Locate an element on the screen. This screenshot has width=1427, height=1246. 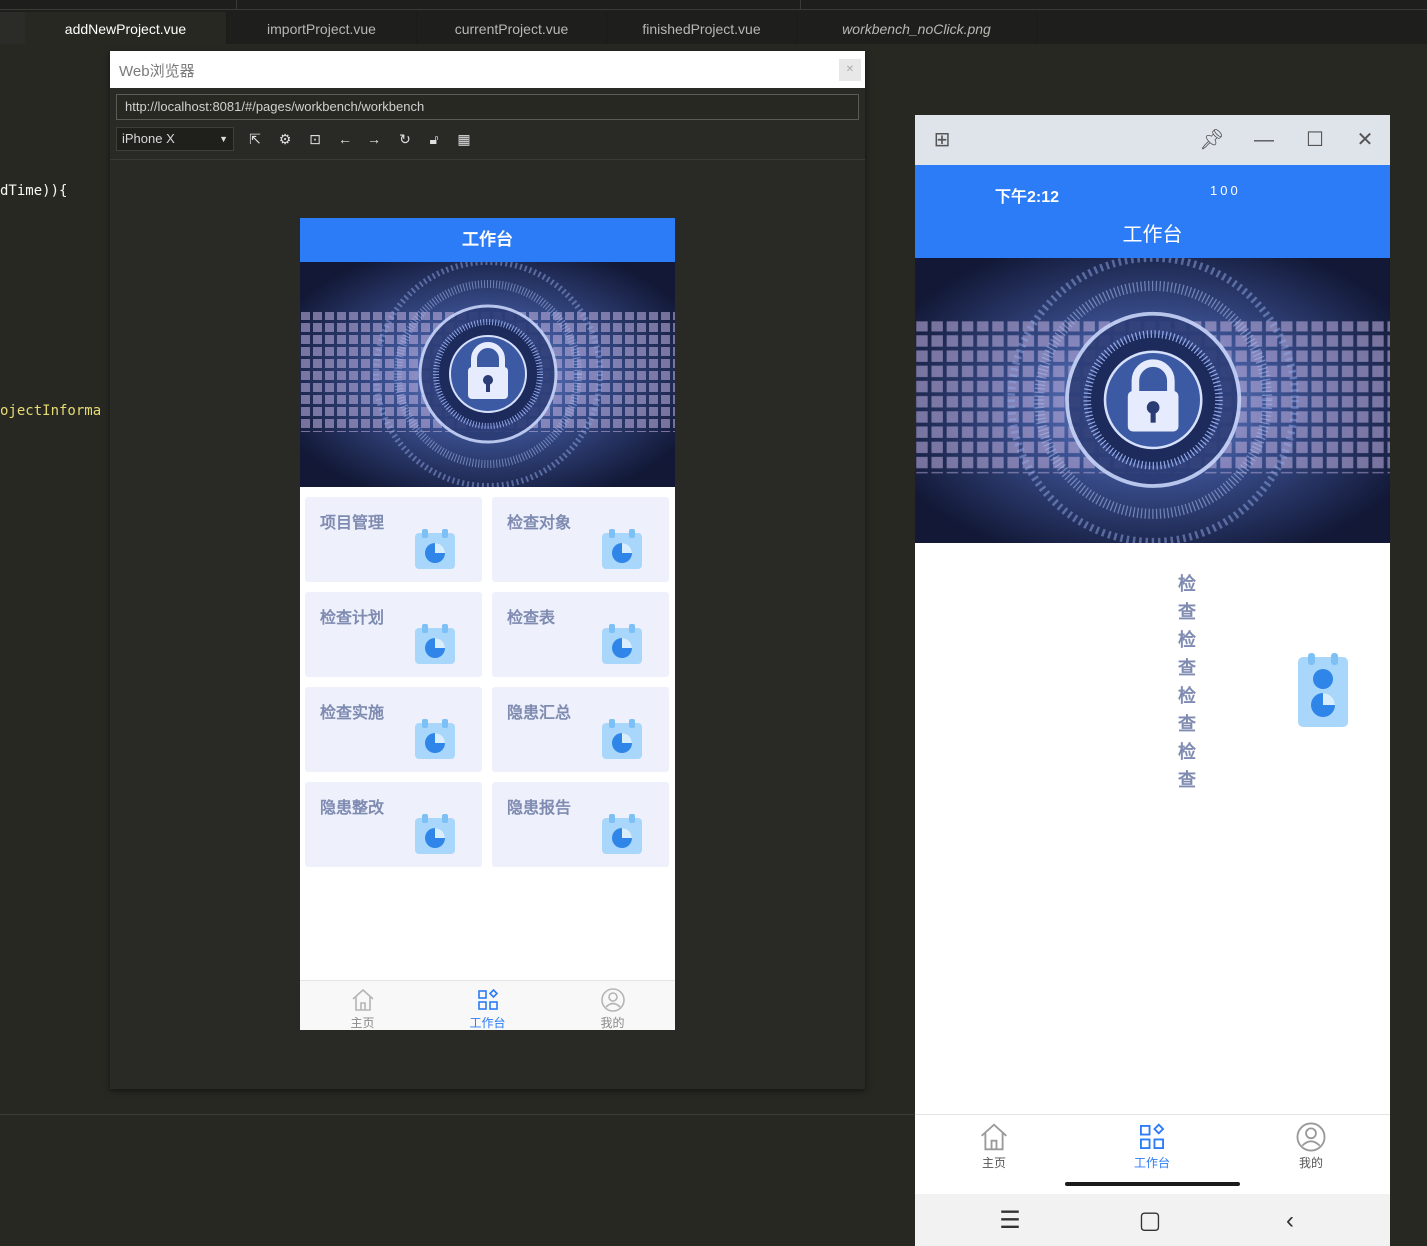
battery-level: 100 is located at coordinates (1225, 190).